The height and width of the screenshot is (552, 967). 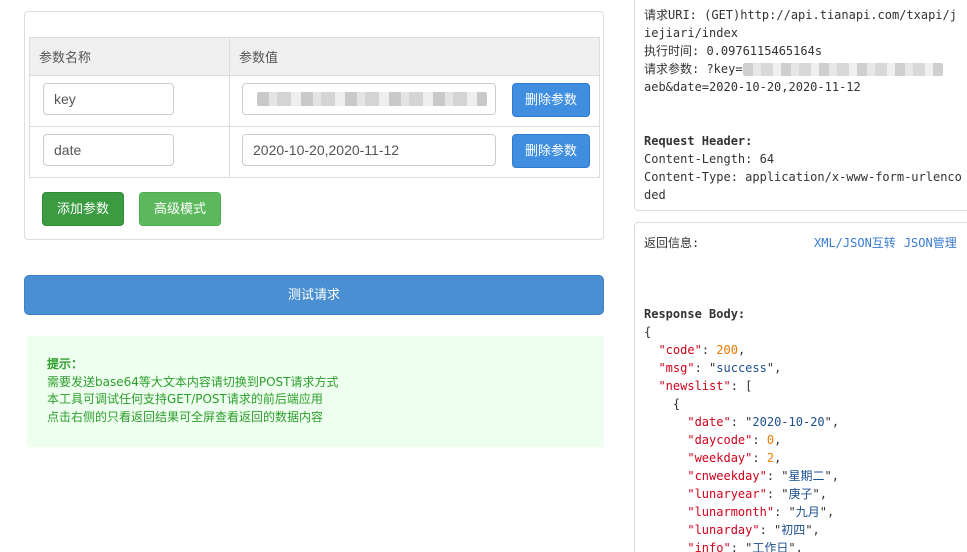 I want to click on response-label: 返回信息:, so click(x=672, y=243).